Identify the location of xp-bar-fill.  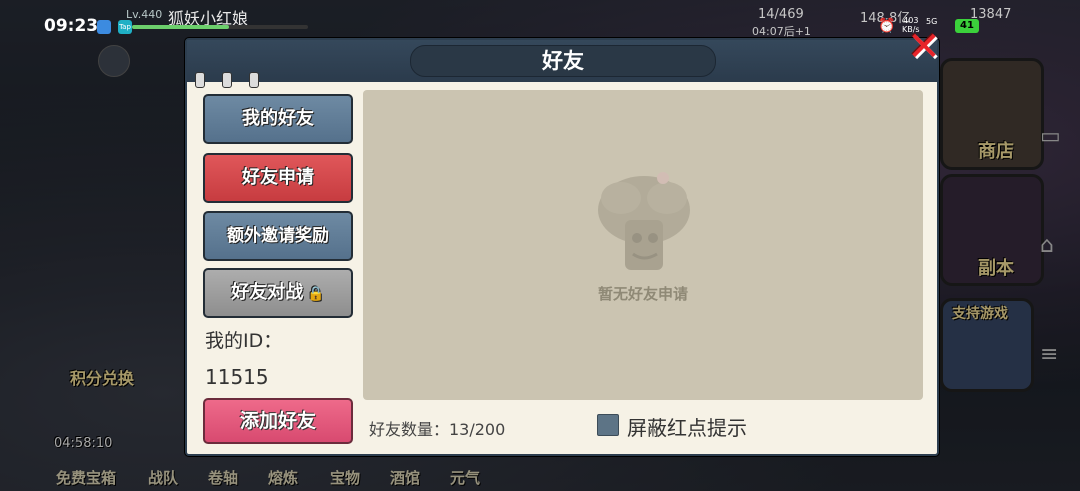
(180, 27).